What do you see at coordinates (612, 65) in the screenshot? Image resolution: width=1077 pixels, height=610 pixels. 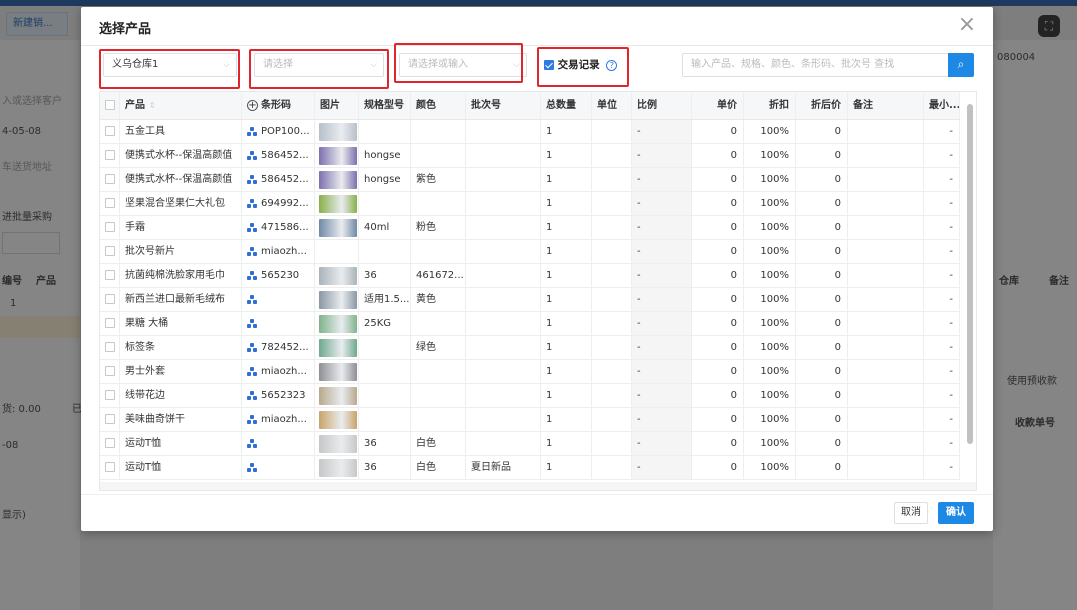 I see `help-icon: ?` at bounding box center [612, 65].